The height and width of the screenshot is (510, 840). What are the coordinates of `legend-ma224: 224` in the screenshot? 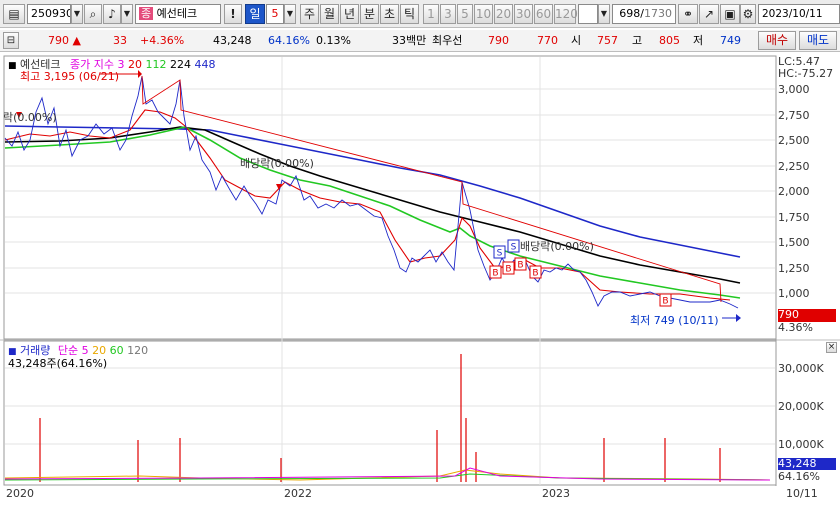 It's located at (180, 64).